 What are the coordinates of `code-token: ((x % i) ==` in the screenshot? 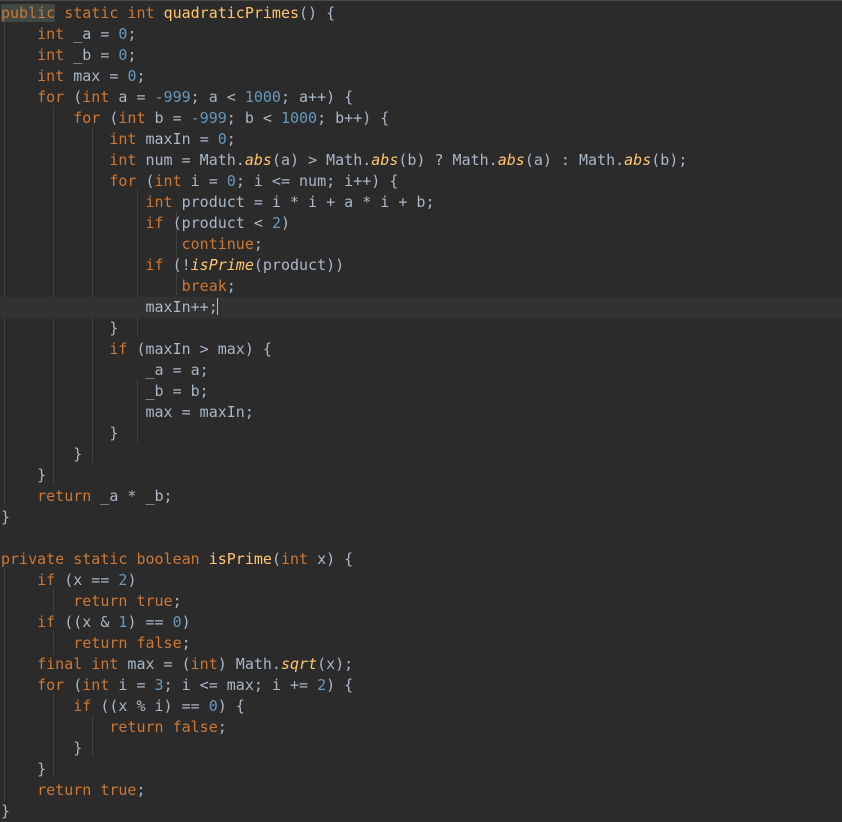 It's located at (150, 706).